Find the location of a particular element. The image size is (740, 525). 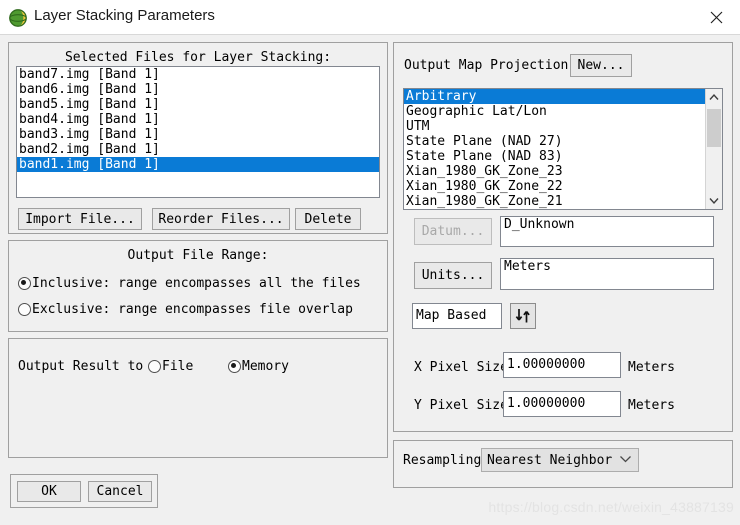

list-item-selected: Arbitrary is located at coordinates (555, 96).